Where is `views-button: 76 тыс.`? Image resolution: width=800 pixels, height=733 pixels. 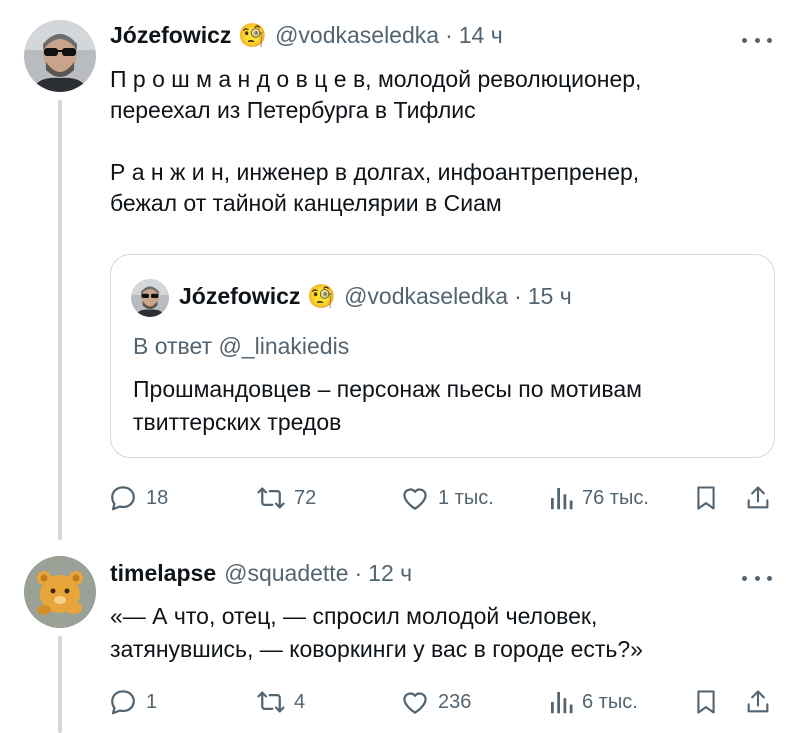
views-button: 76 тыс. is located at coordinates (598, 498).